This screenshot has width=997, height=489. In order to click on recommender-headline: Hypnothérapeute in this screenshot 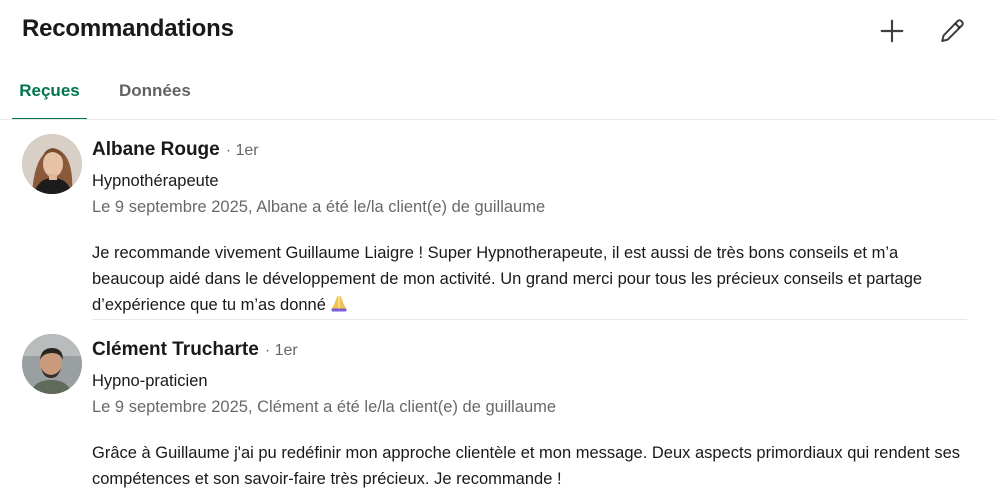, I will do `click(155, 181)`.